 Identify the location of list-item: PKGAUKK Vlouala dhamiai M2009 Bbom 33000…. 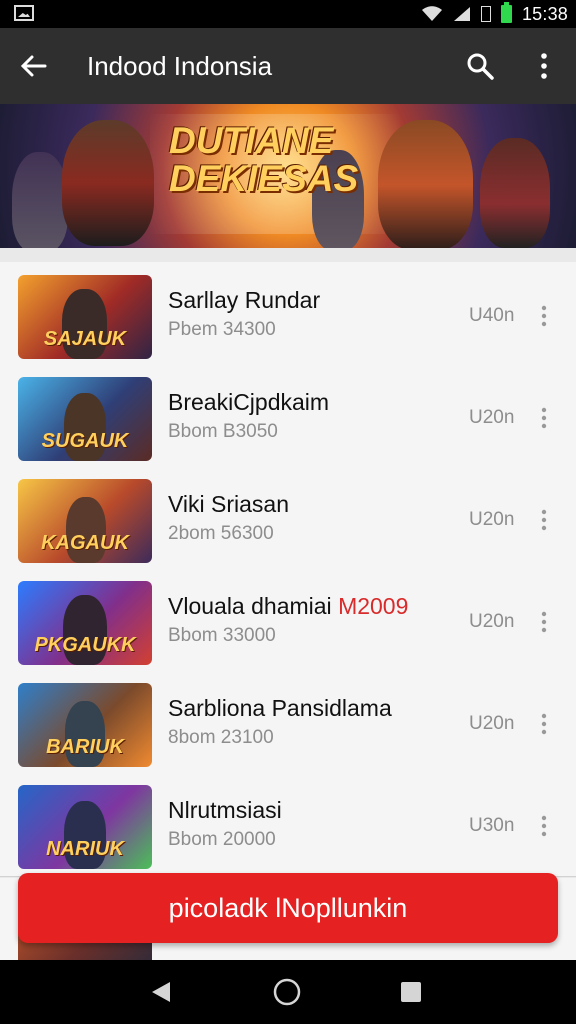
(288, 619).